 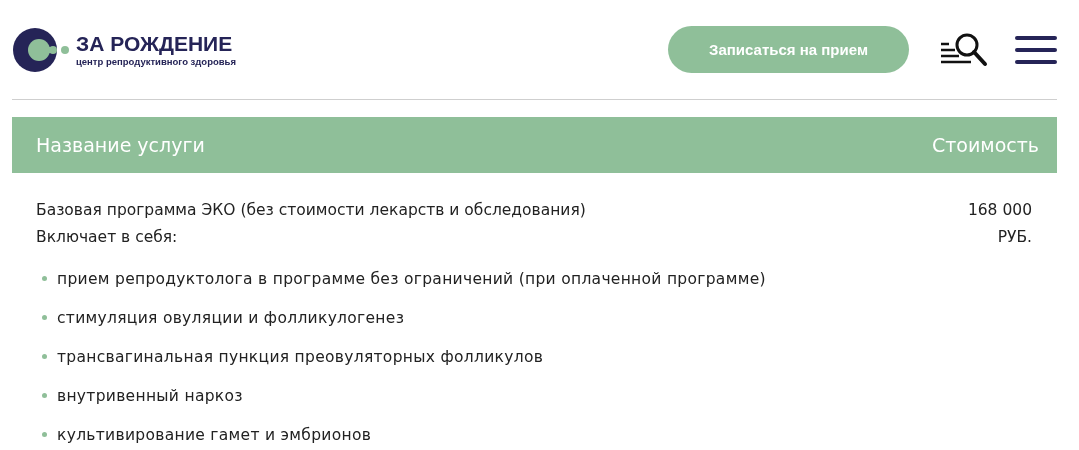 What do you see at coordinates (300, 356) in the screenshot?
I see `service-item: трансвагинальная пункция преовуляторных фолликулов` at bounding box center [300, 356].